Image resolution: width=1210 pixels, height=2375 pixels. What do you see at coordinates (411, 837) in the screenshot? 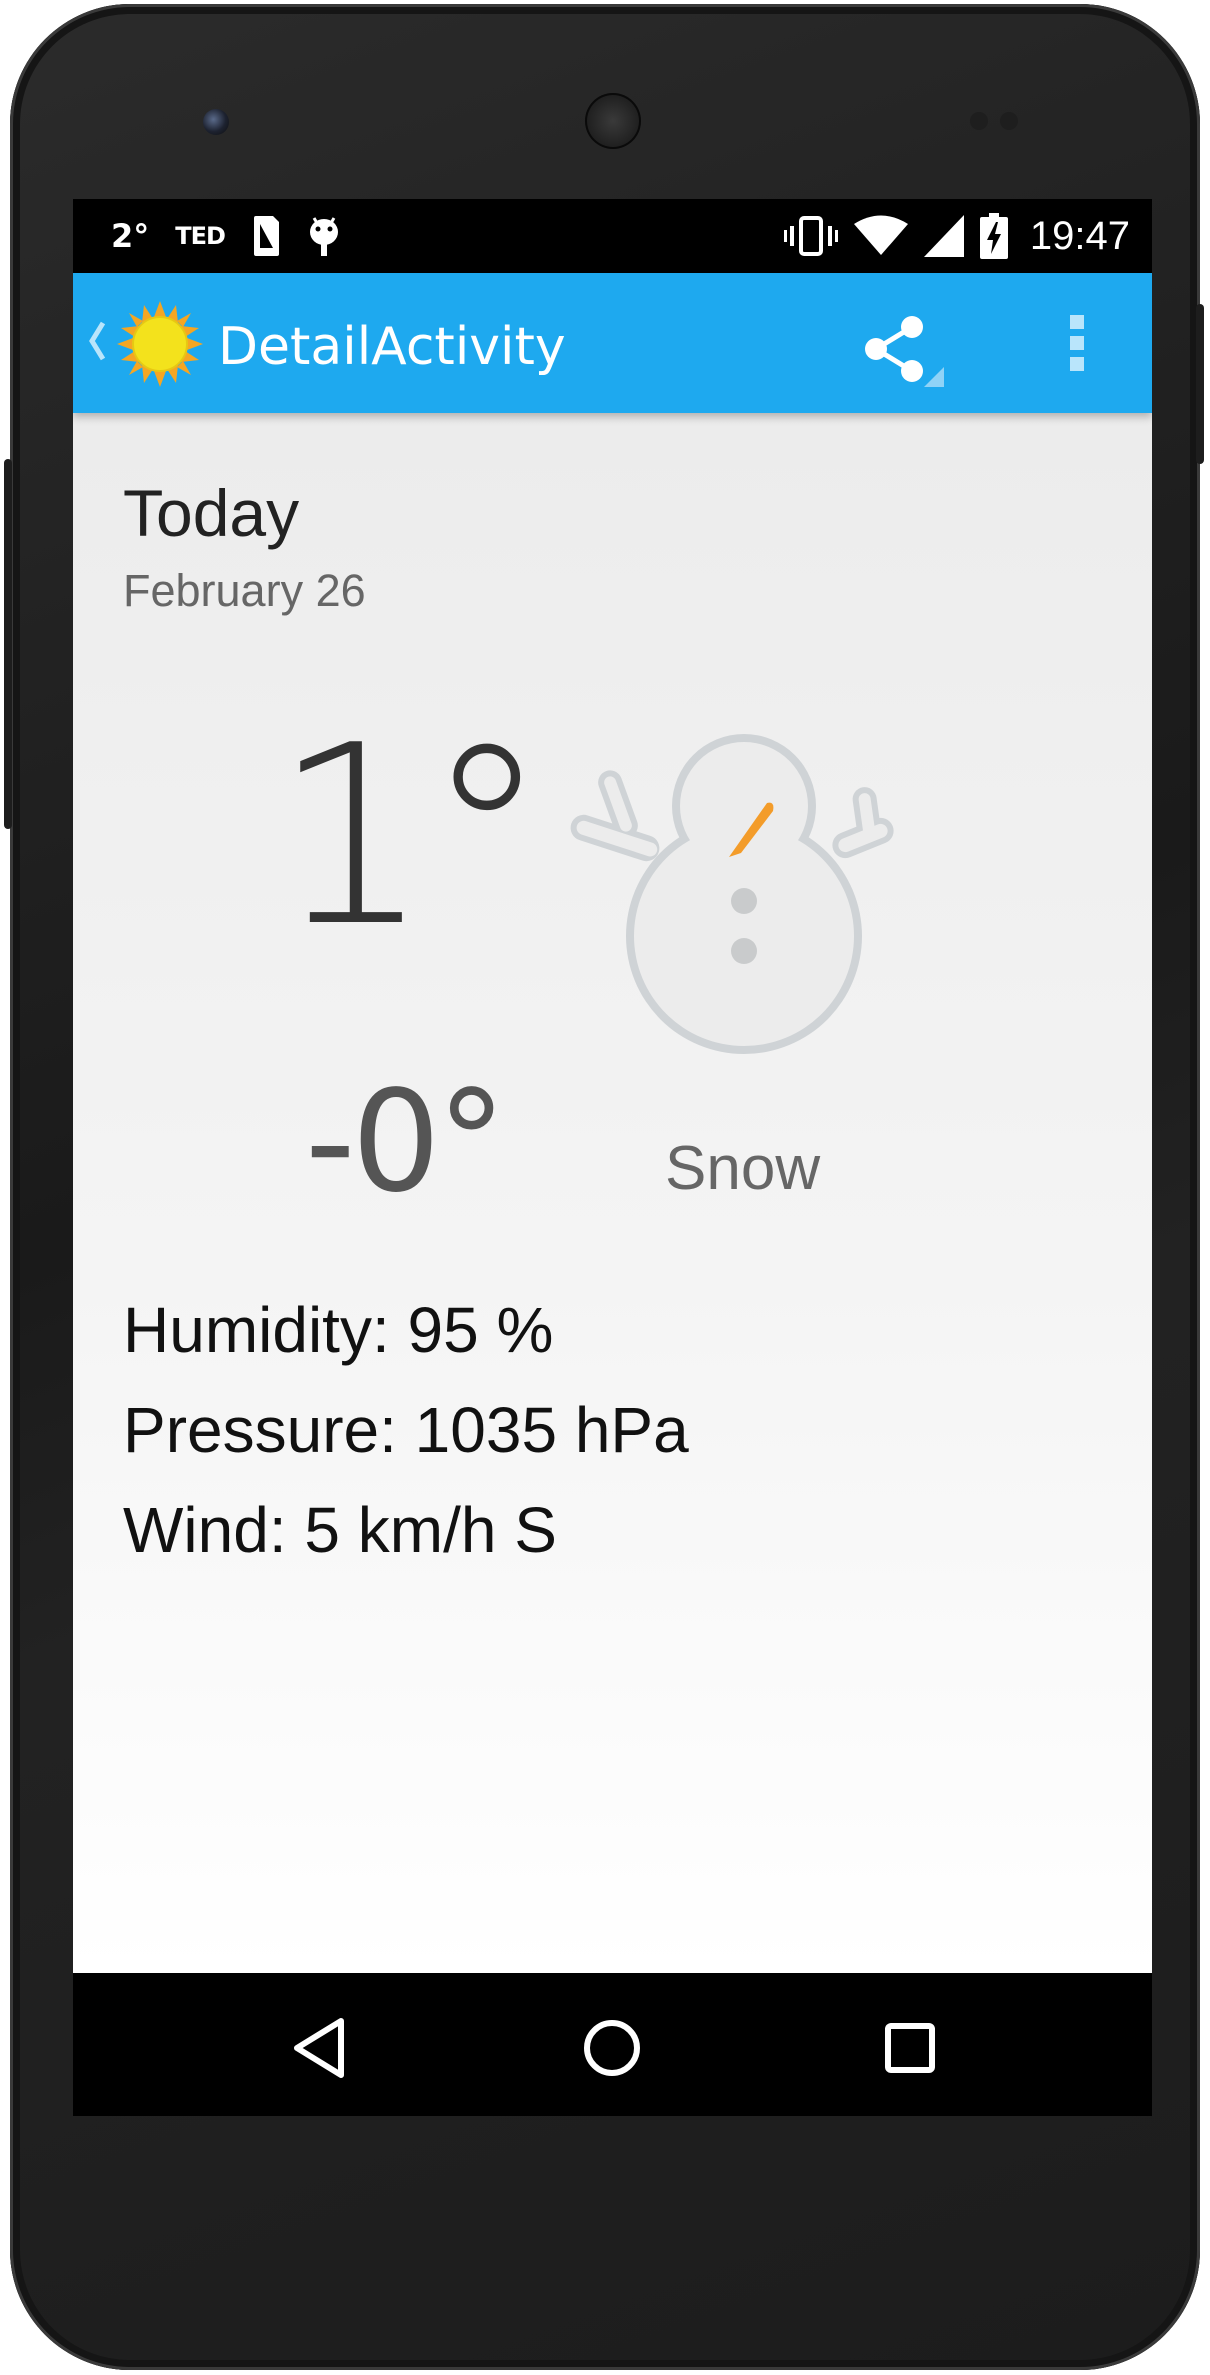
I see `high-temperature: 1°` at bounding box center [411, 837].